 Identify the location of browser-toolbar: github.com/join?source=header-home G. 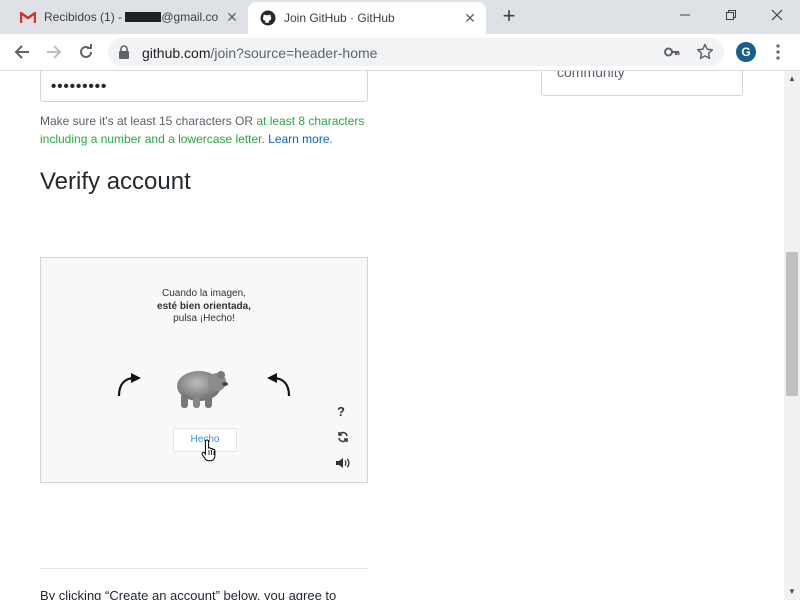
(400, 52).